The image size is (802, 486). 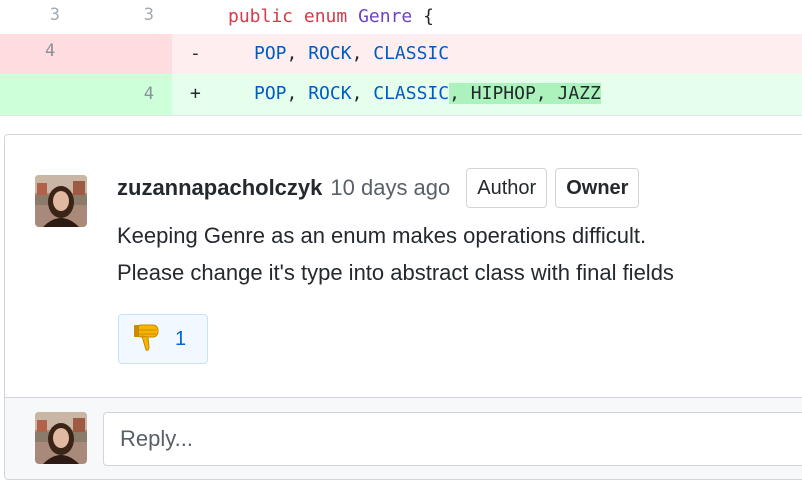 I want to click on new-line-number: 4, so click(x=119, y=94).